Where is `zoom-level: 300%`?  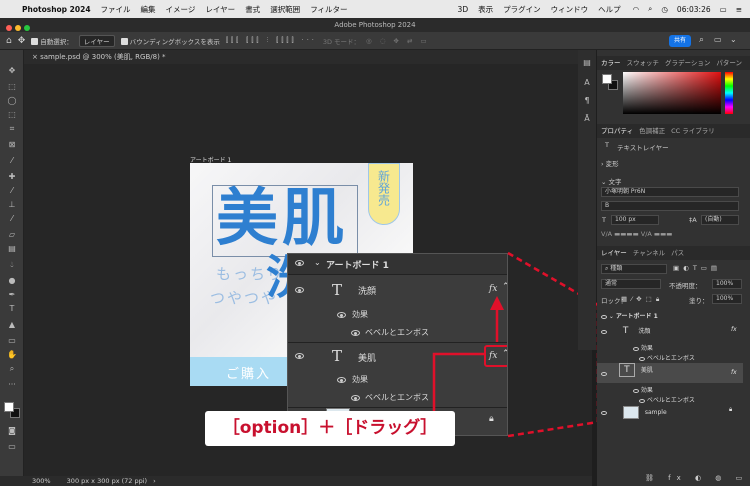 zoom-level: 300% is located at coordinates (41, 481).